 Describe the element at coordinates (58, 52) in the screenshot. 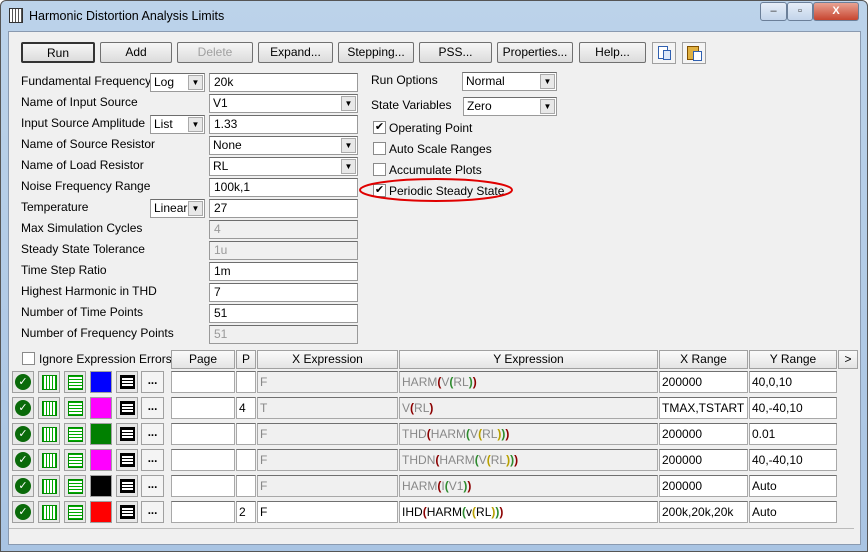

I see `run-button: Run` at that location.